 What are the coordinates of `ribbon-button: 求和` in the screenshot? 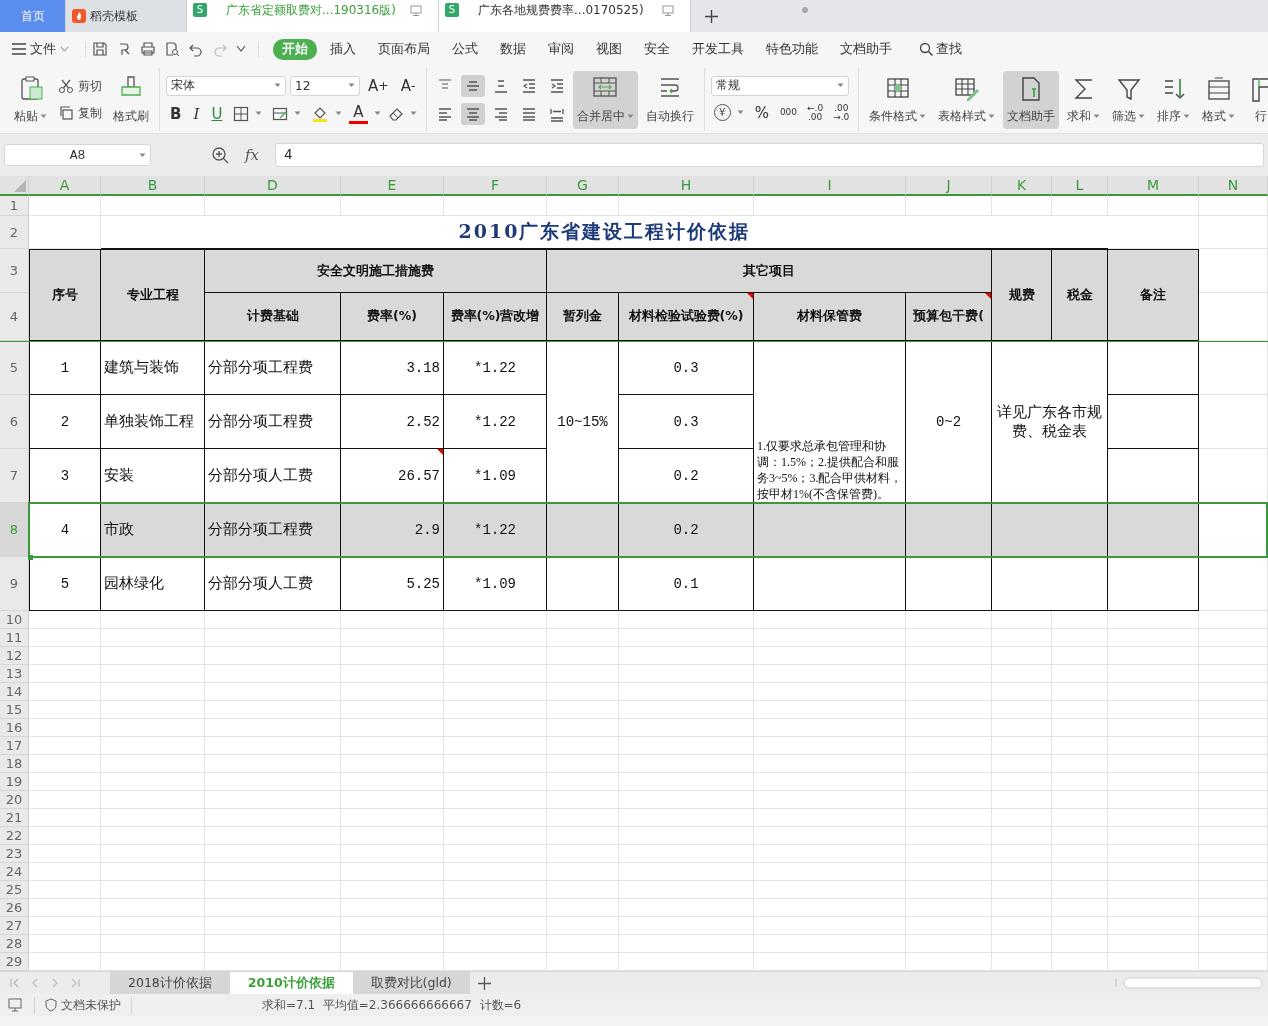 It's located at (1084, 99).